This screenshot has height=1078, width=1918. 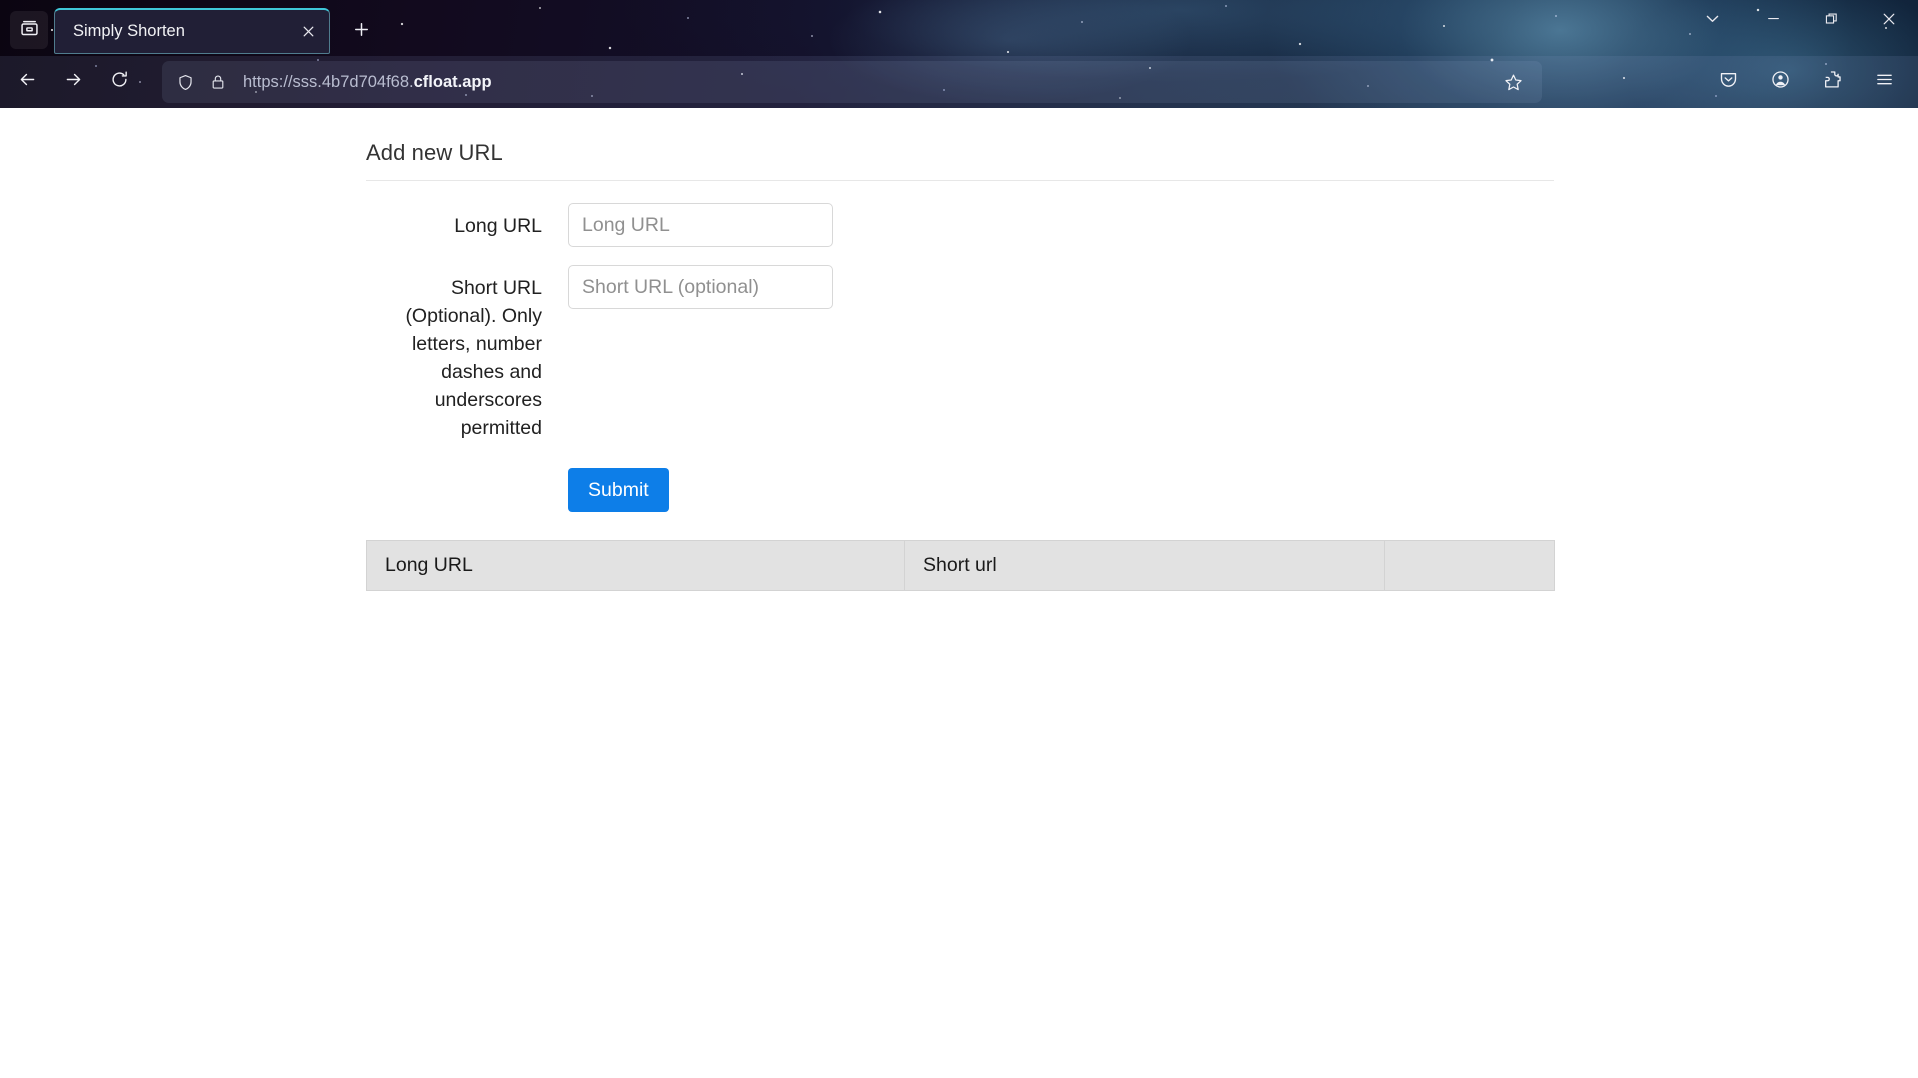 I want to click on pocket-button, so click(x=1728, y=82).